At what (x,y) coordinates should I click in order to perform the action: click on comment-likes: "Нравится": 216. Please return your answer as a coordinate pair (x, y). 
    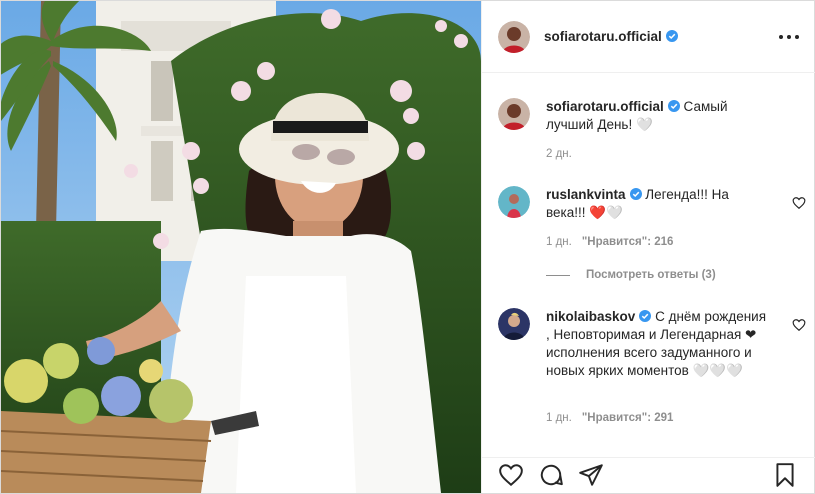
    Looking at the image, I should click on (628, 242).